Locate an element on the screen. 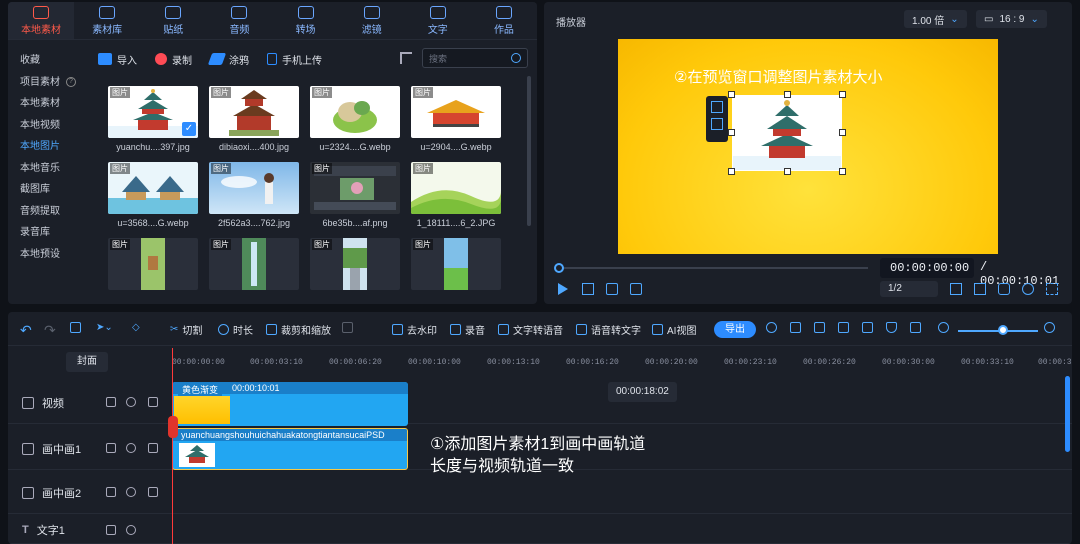 Image resolution: width=1080 pixels, height=544 pixels. fullscreen-icon is located at coordinates (1052, 289).